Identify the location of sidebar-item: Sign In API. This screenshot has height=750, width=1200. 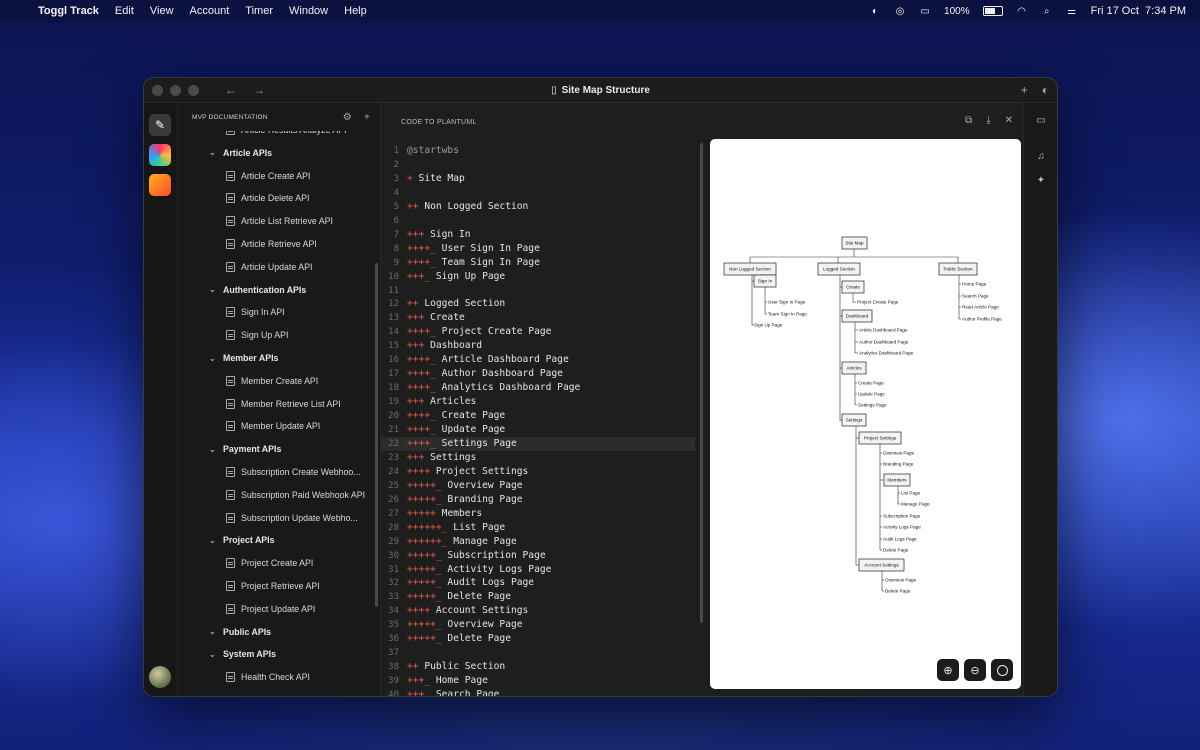
(274, 312).